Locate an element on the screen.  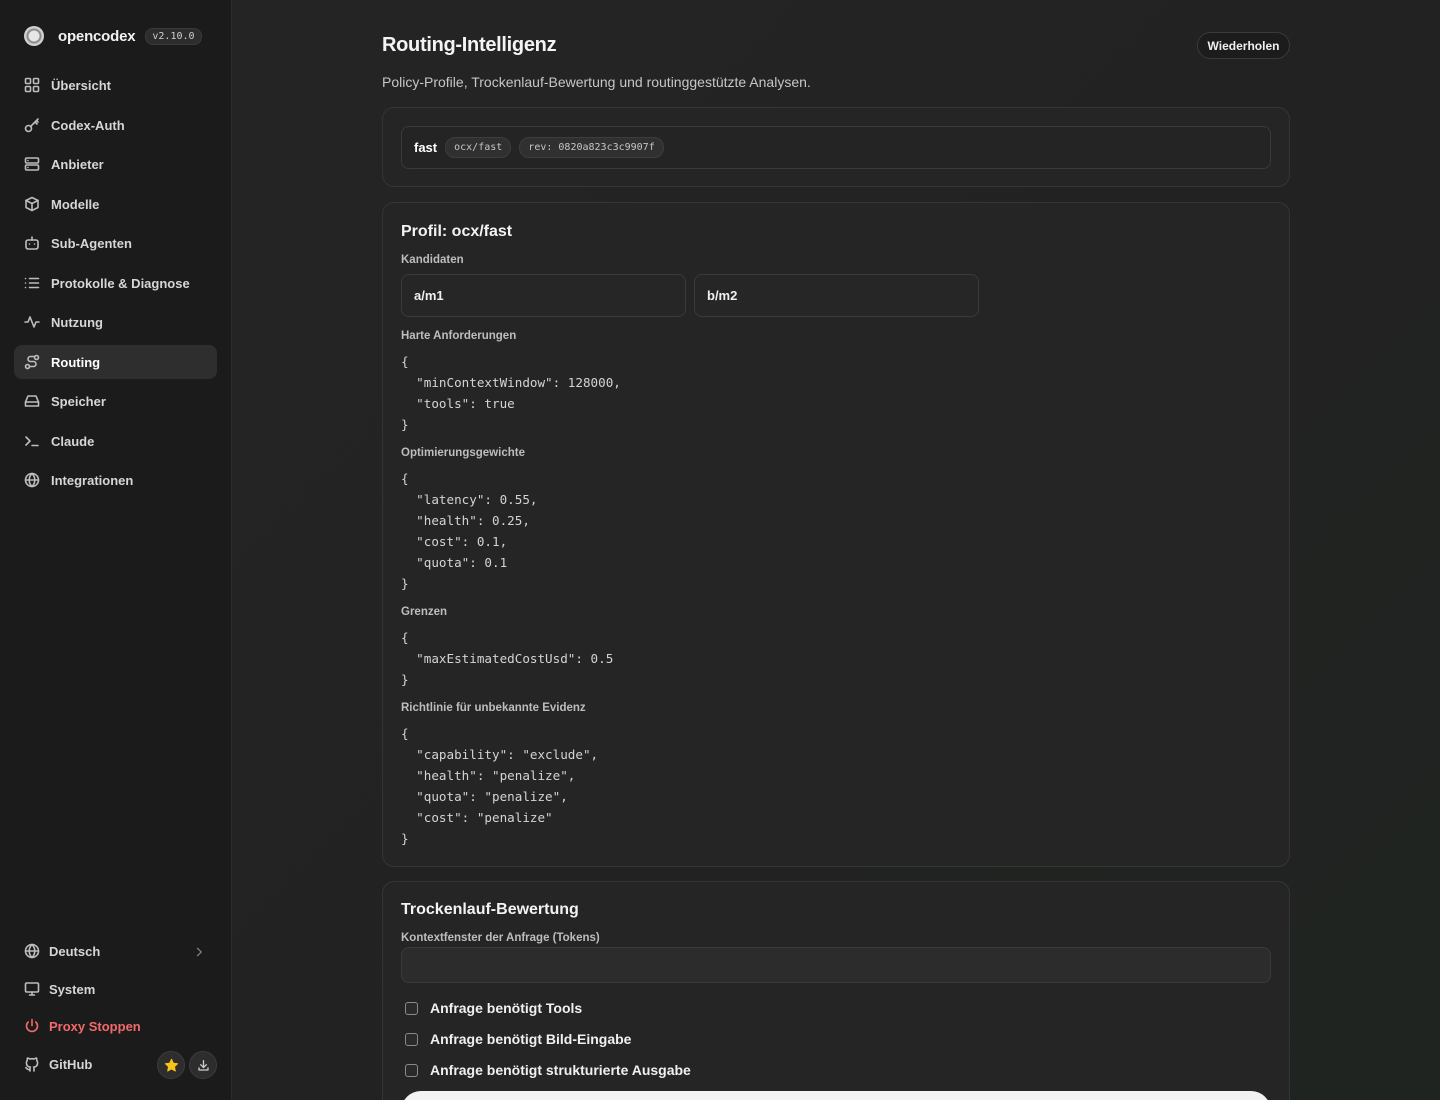
version-badge: v2.10.0 is located at coordinates (173, 36).